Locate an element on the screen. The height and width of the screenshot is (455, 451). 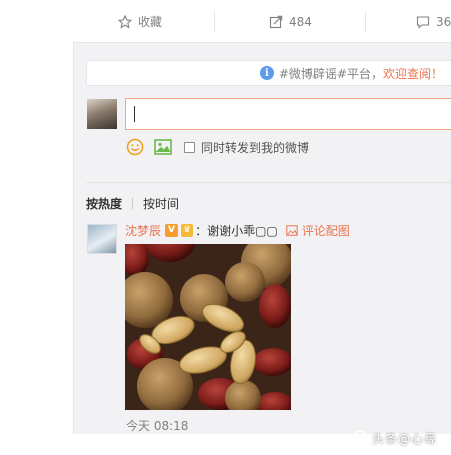
favorite-button: 收藏 is located at coordinates (140, 21).